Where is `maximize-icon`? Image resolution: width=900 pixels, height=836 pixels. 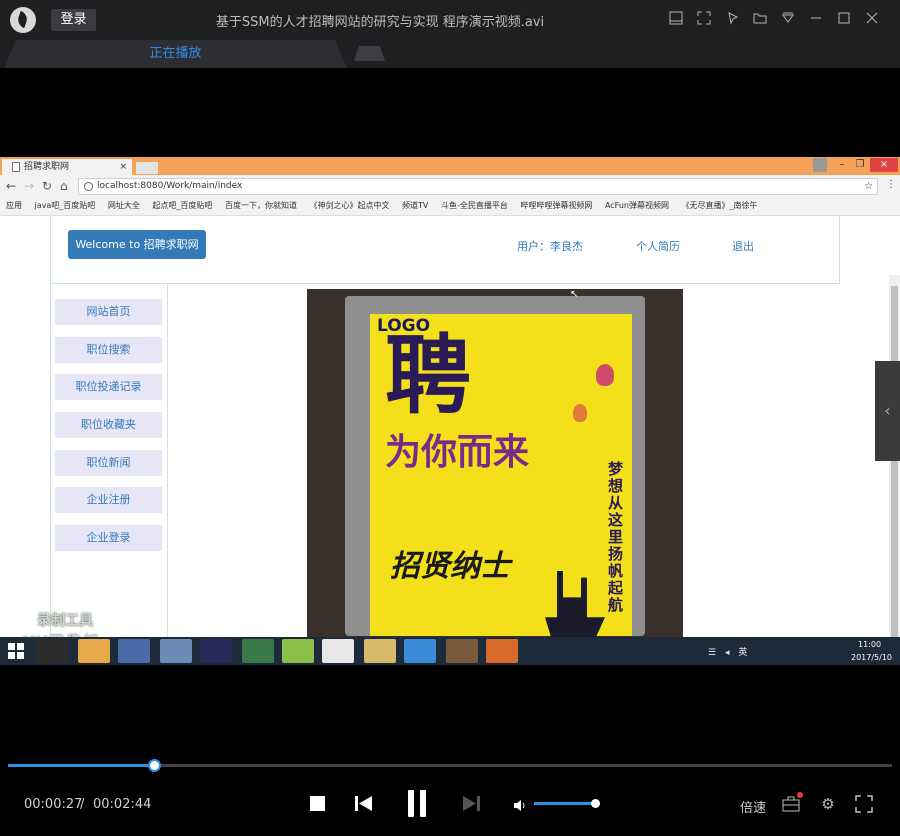
maximize-icon is located at coordinates (844, 19).